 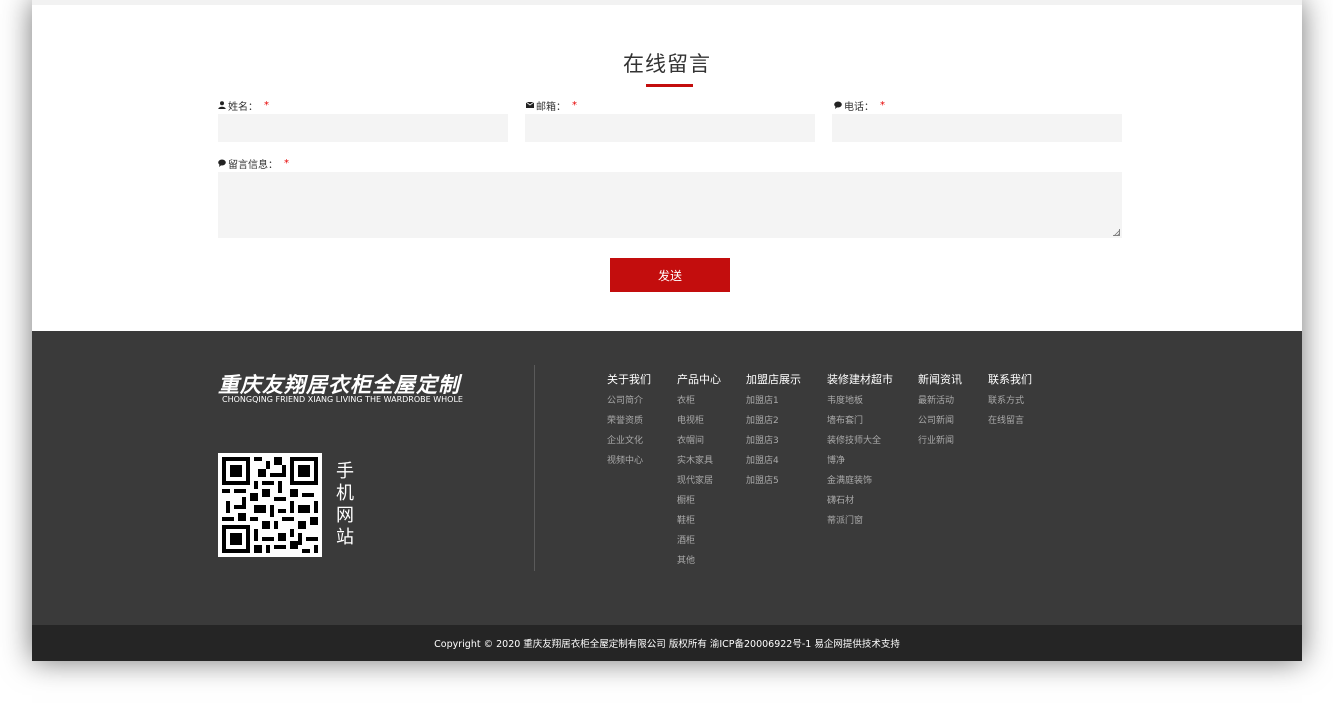 I want to click on message-textarea, so click(x=670, y=205).